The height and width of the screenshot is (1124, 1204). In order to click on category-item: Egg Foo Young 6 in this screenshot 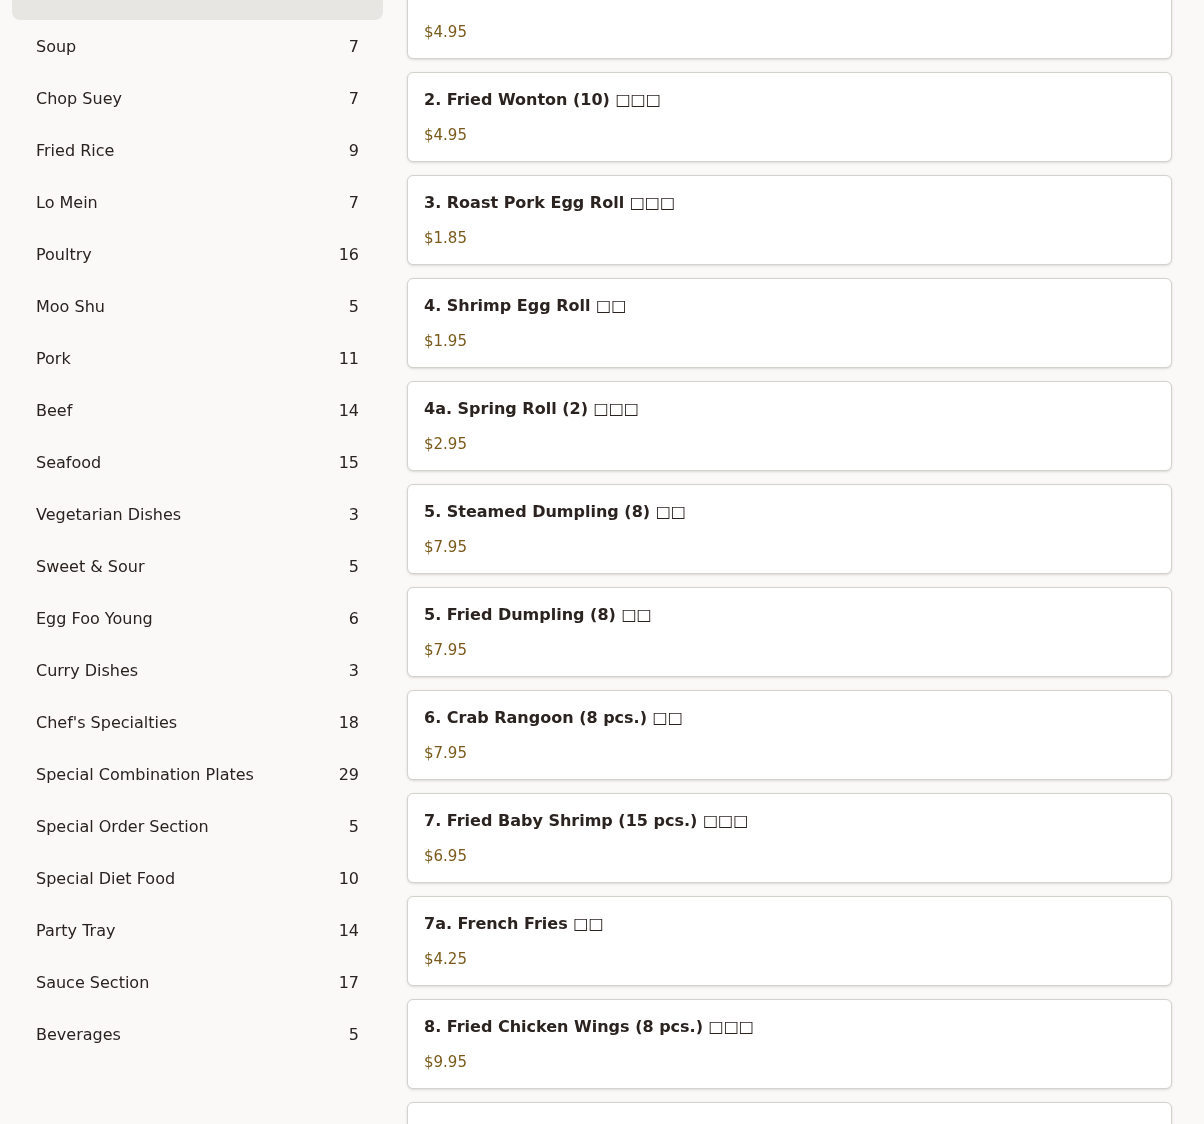, I will do `click(197, 619)`.